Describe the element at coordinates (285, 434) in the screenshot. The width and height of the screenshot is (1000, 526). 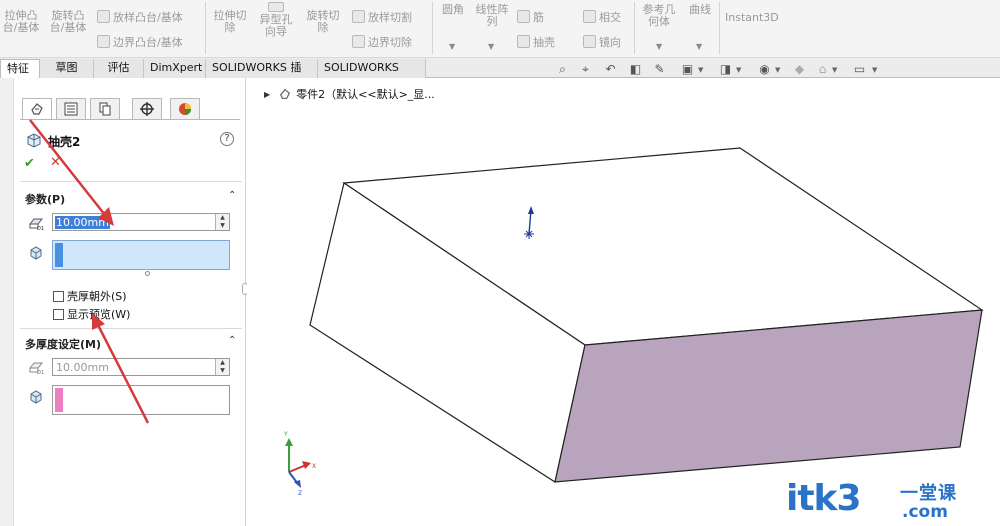
I see `svg-text: Y` at that location.